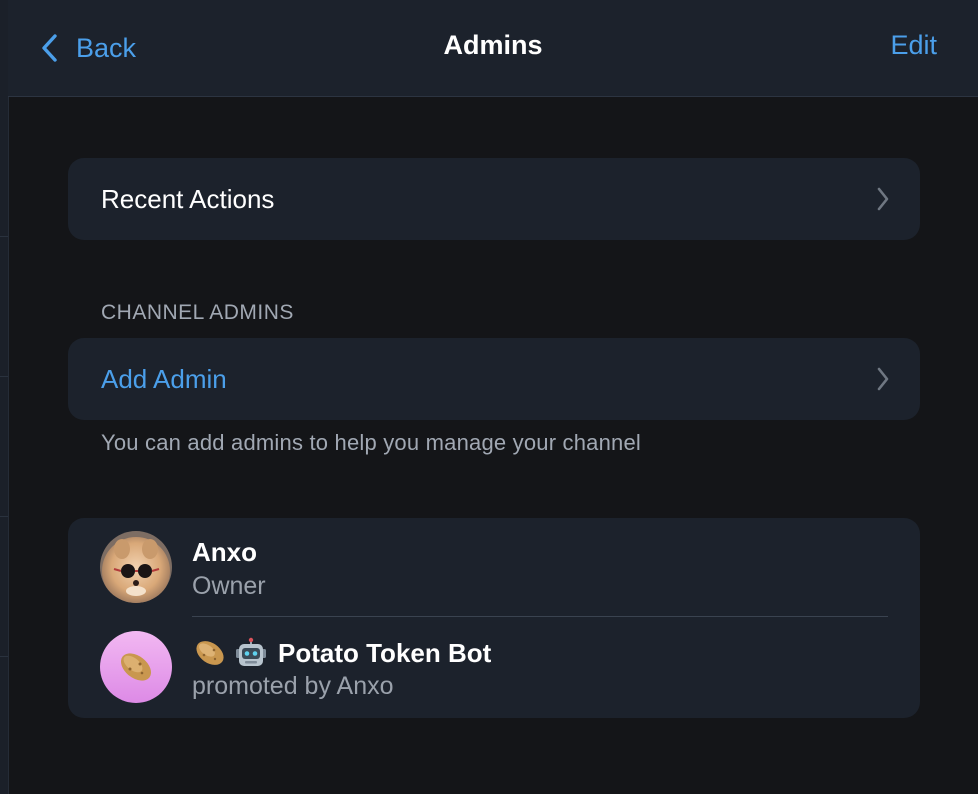 The height and width of the screenshot is (794, 978). Describe the element at coordinates (188, 198) in the screenshot. I see `recent-actions-label: Recent Actions` at that location.